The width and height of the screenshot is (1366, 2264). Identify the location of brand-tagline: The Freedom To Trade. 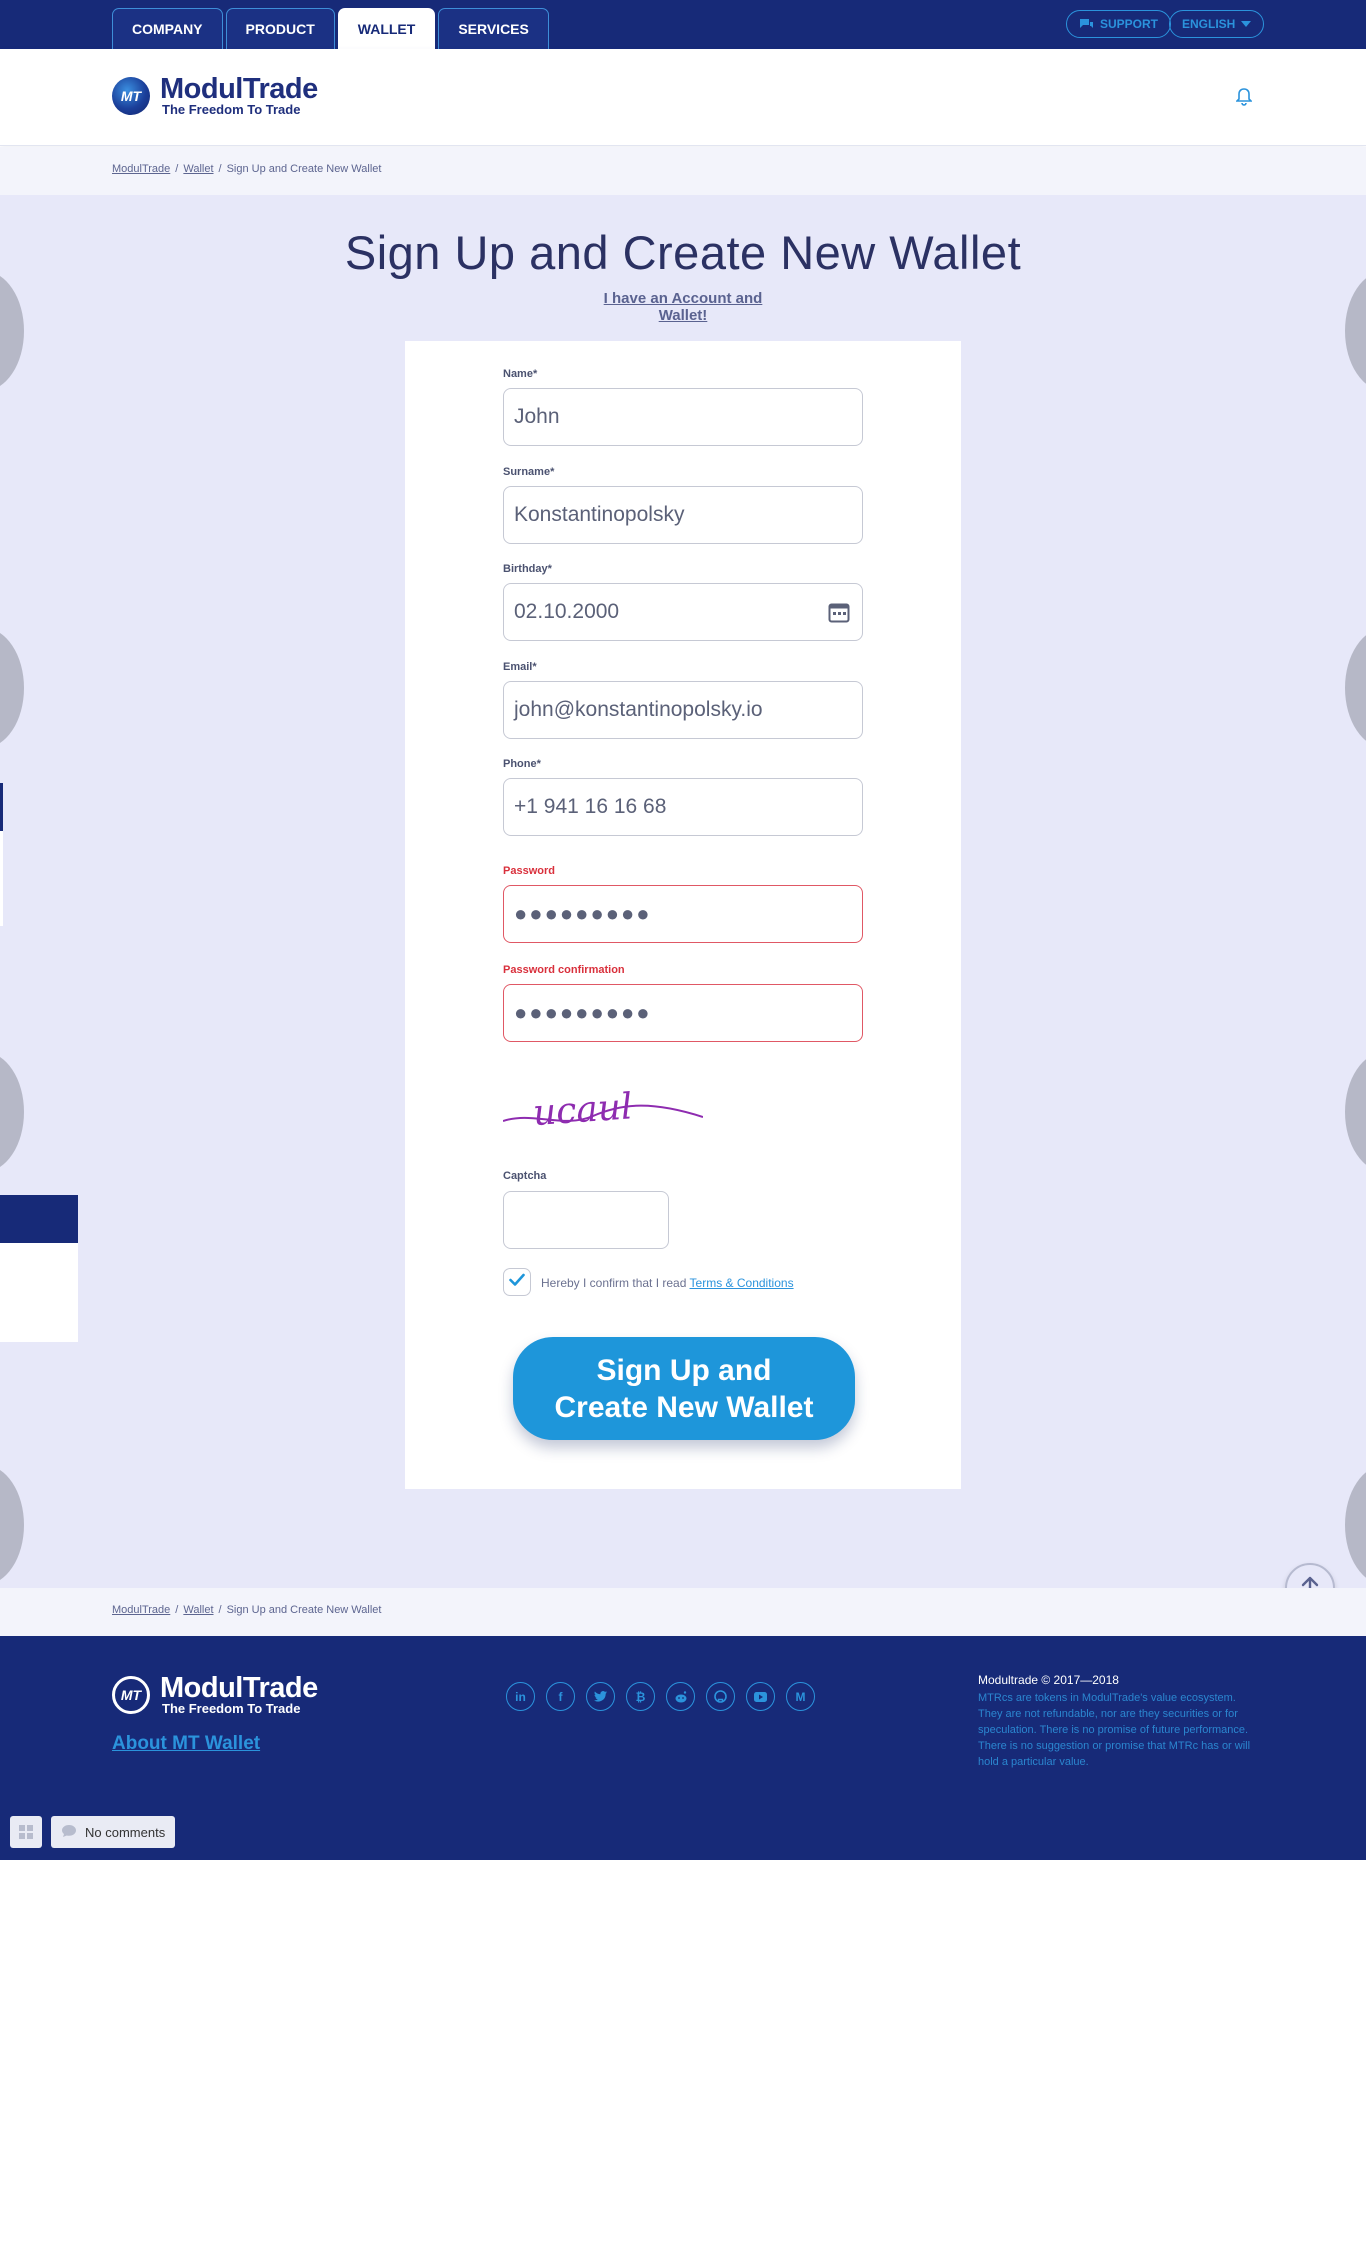
(231, 109).